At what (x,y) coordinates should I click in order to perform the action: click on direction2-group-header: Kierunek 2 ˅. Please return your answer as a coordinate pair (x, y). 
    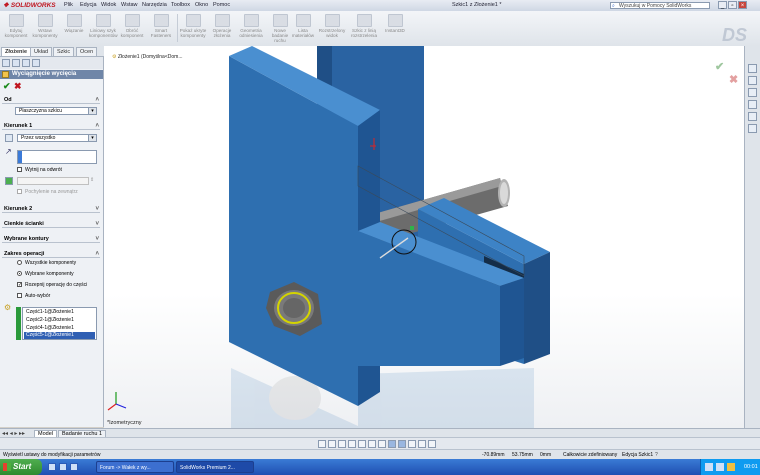
    Looking at the image, I should click on (51, 209).